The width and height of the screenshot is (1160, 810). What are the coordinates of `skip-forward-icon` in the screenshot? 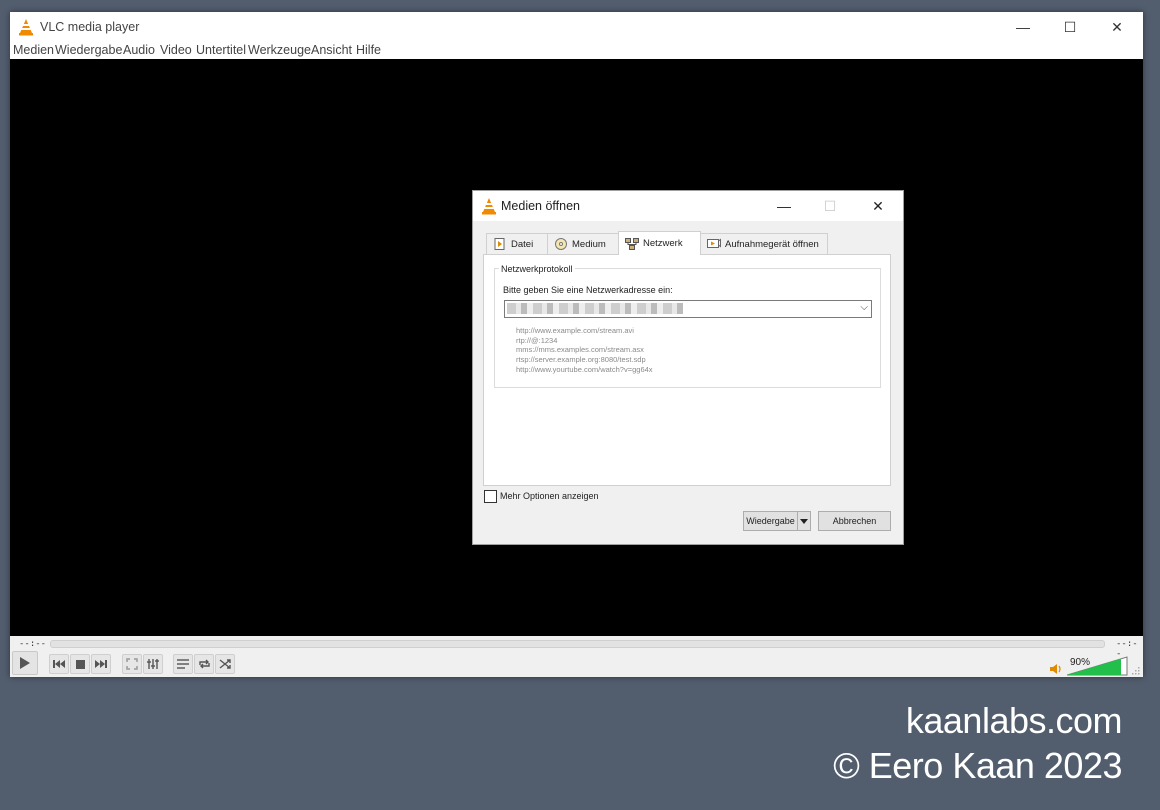 It's located at (101, 664).